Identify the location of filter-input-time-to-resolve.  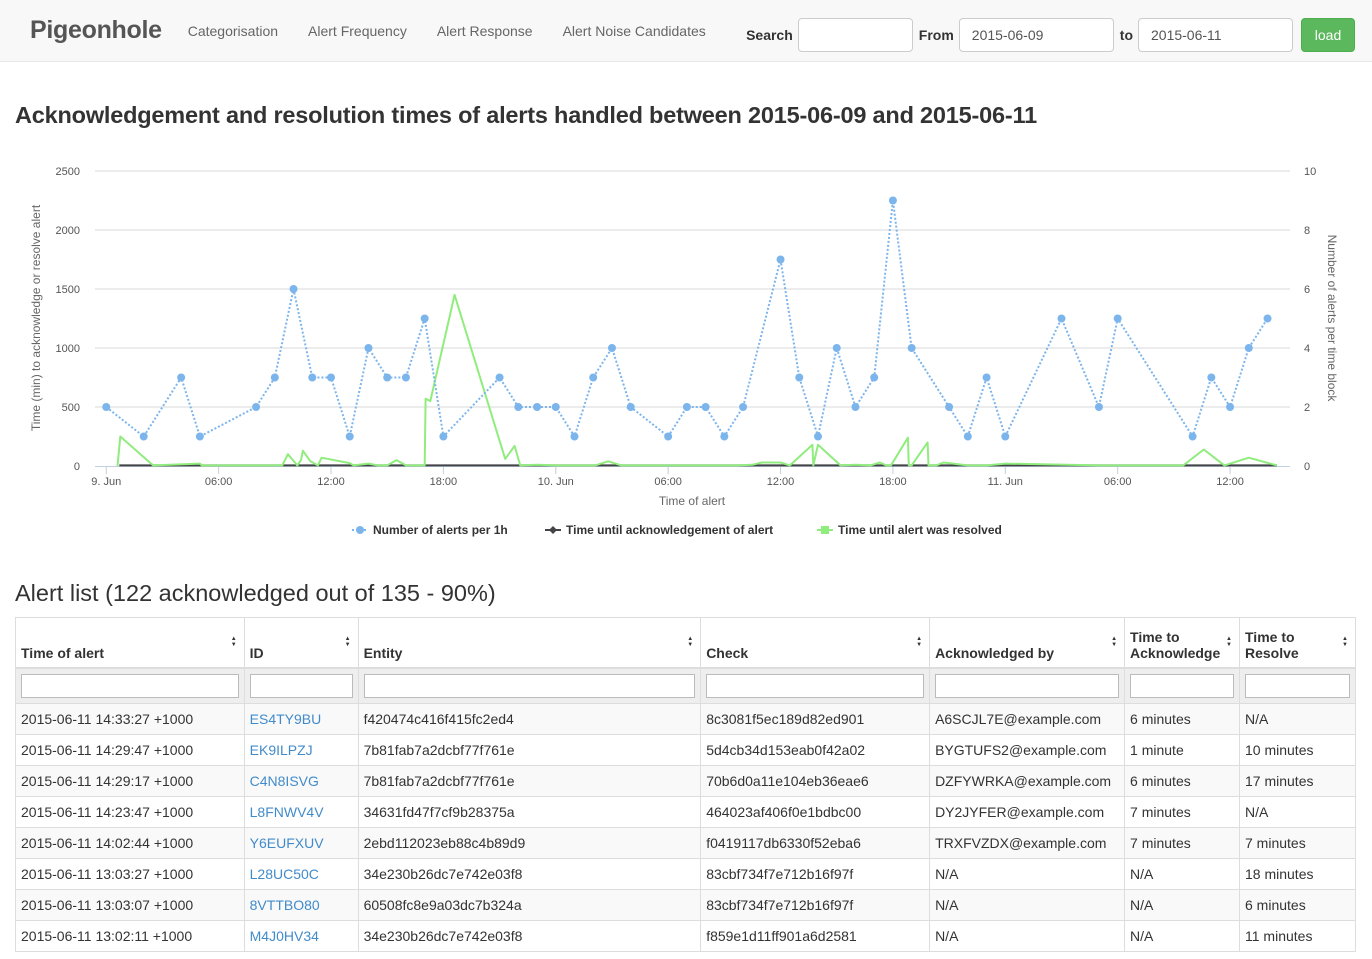
(1297, 685).